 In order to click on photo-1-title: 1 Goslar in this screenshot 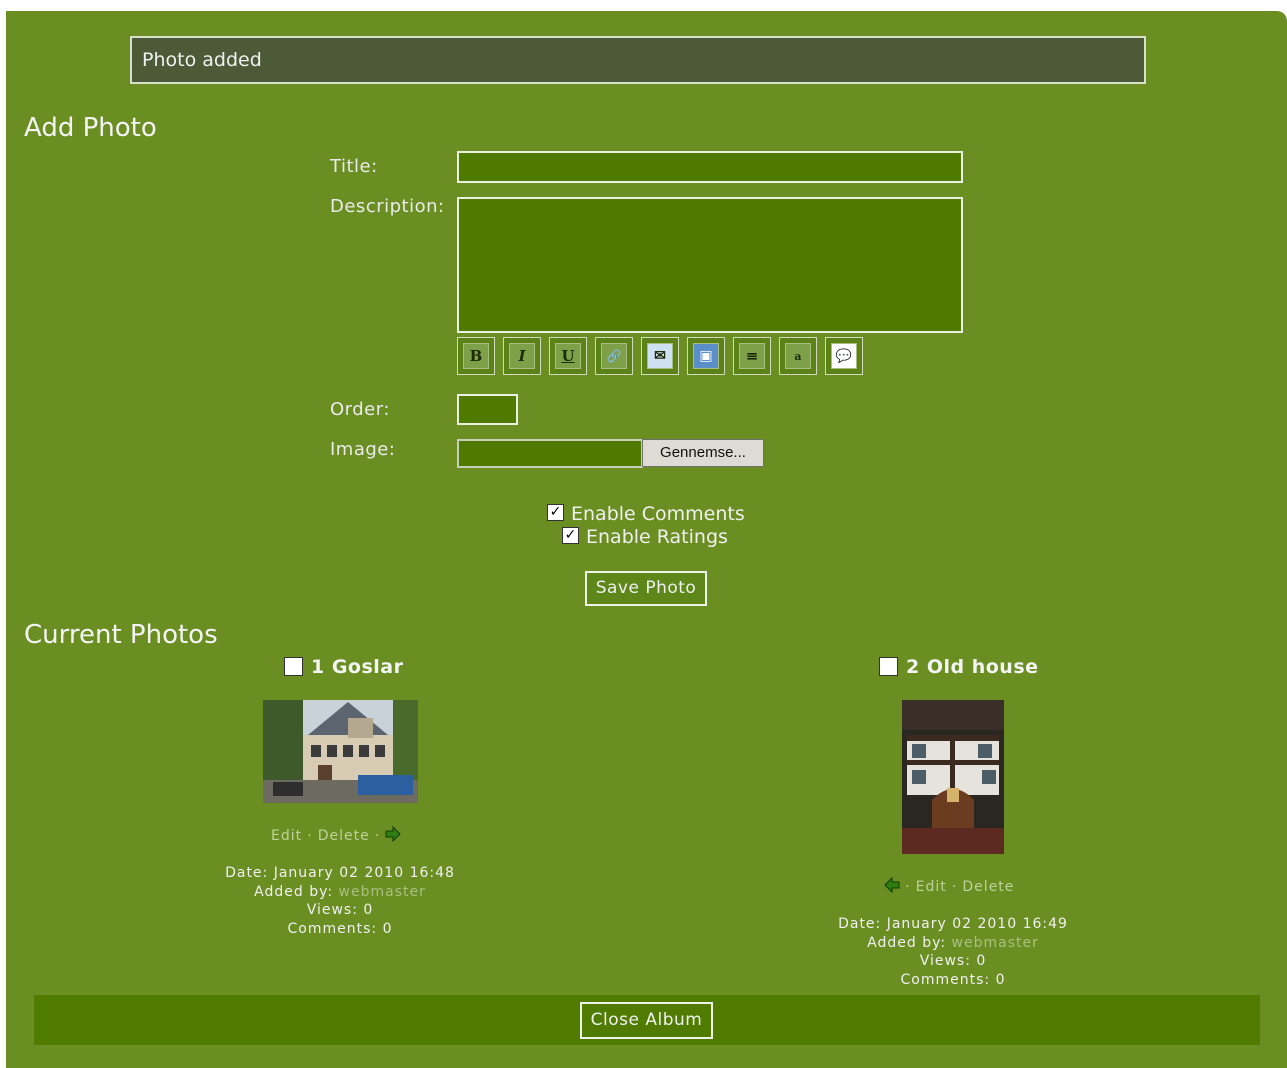, I will do `click(357, 667)`.